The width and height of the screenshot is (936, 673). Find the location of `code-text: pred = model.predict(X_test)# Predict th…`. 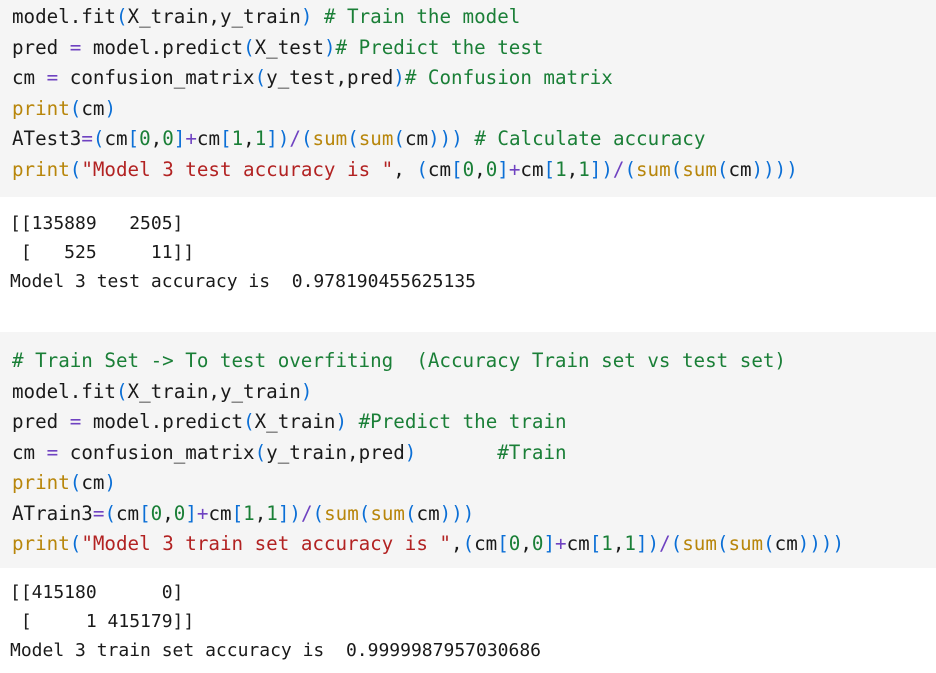

code-text: pred = model.predict(X_test)# Predict th… is located at coordinates (278, 47).